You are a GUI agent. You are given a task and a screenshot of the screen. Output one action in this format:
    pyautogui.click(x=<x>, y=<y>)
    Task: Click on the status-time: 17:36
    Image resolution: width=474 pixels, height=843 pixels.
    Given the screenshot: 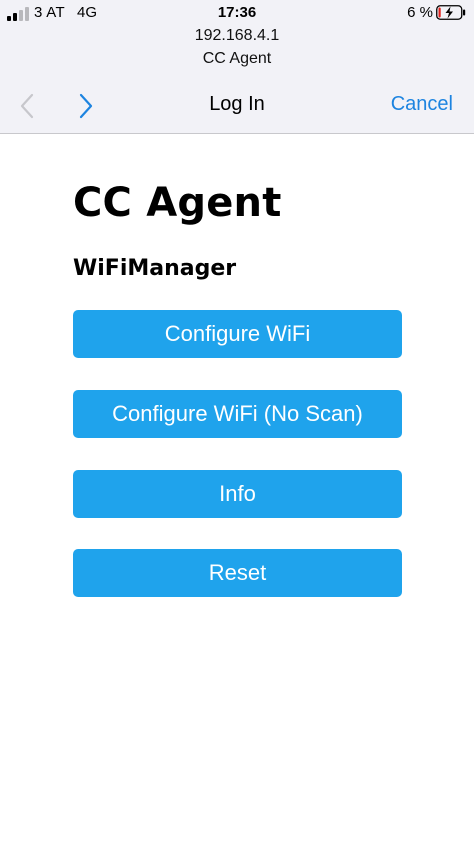 What is the action you would take?
    pyautogui.click(x=237, y=12)
    